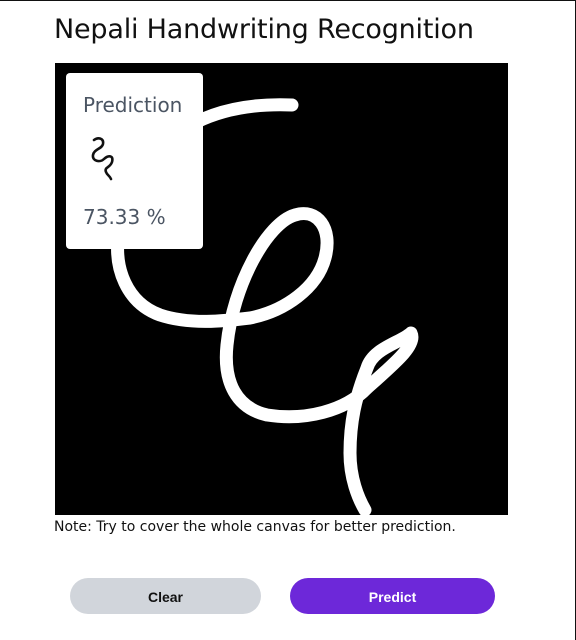 The height and width of the screenshot is (640, 576). I want to click on prediction-confidence: 73.33 %, so click(124, 217).